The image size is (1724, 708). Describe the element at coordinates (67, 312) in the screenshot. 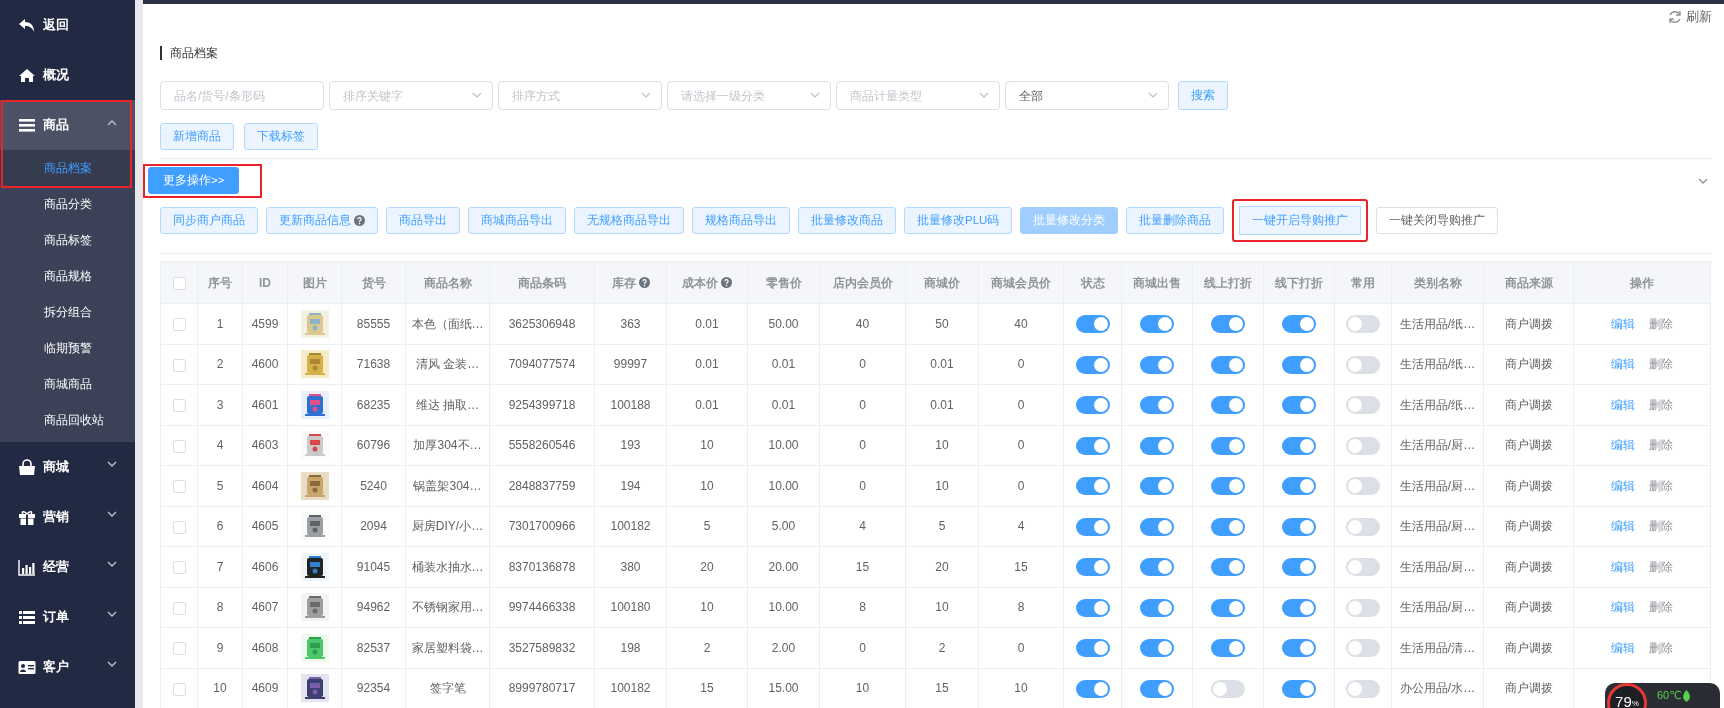

I see `sidebar-subitem: 拆分组合` at that location.